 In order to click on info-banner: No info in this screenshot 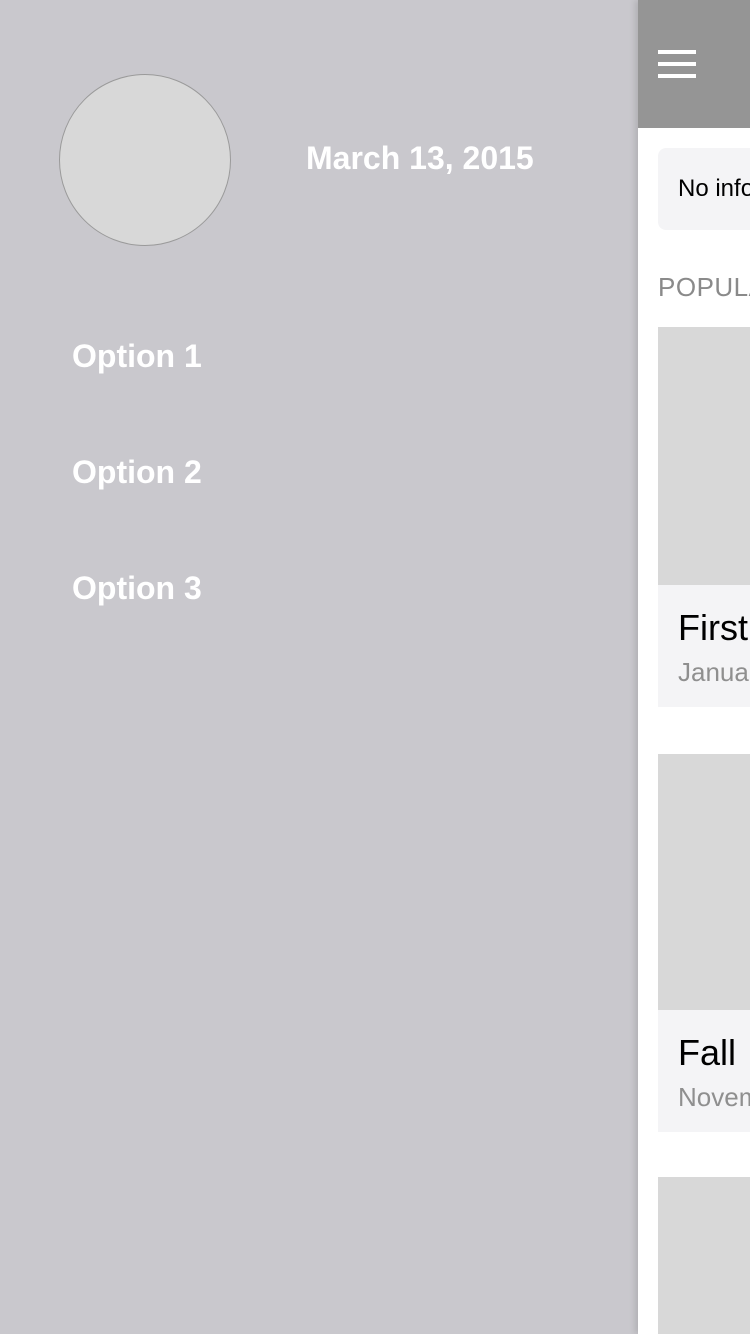, I will do `click(704, 189)`.